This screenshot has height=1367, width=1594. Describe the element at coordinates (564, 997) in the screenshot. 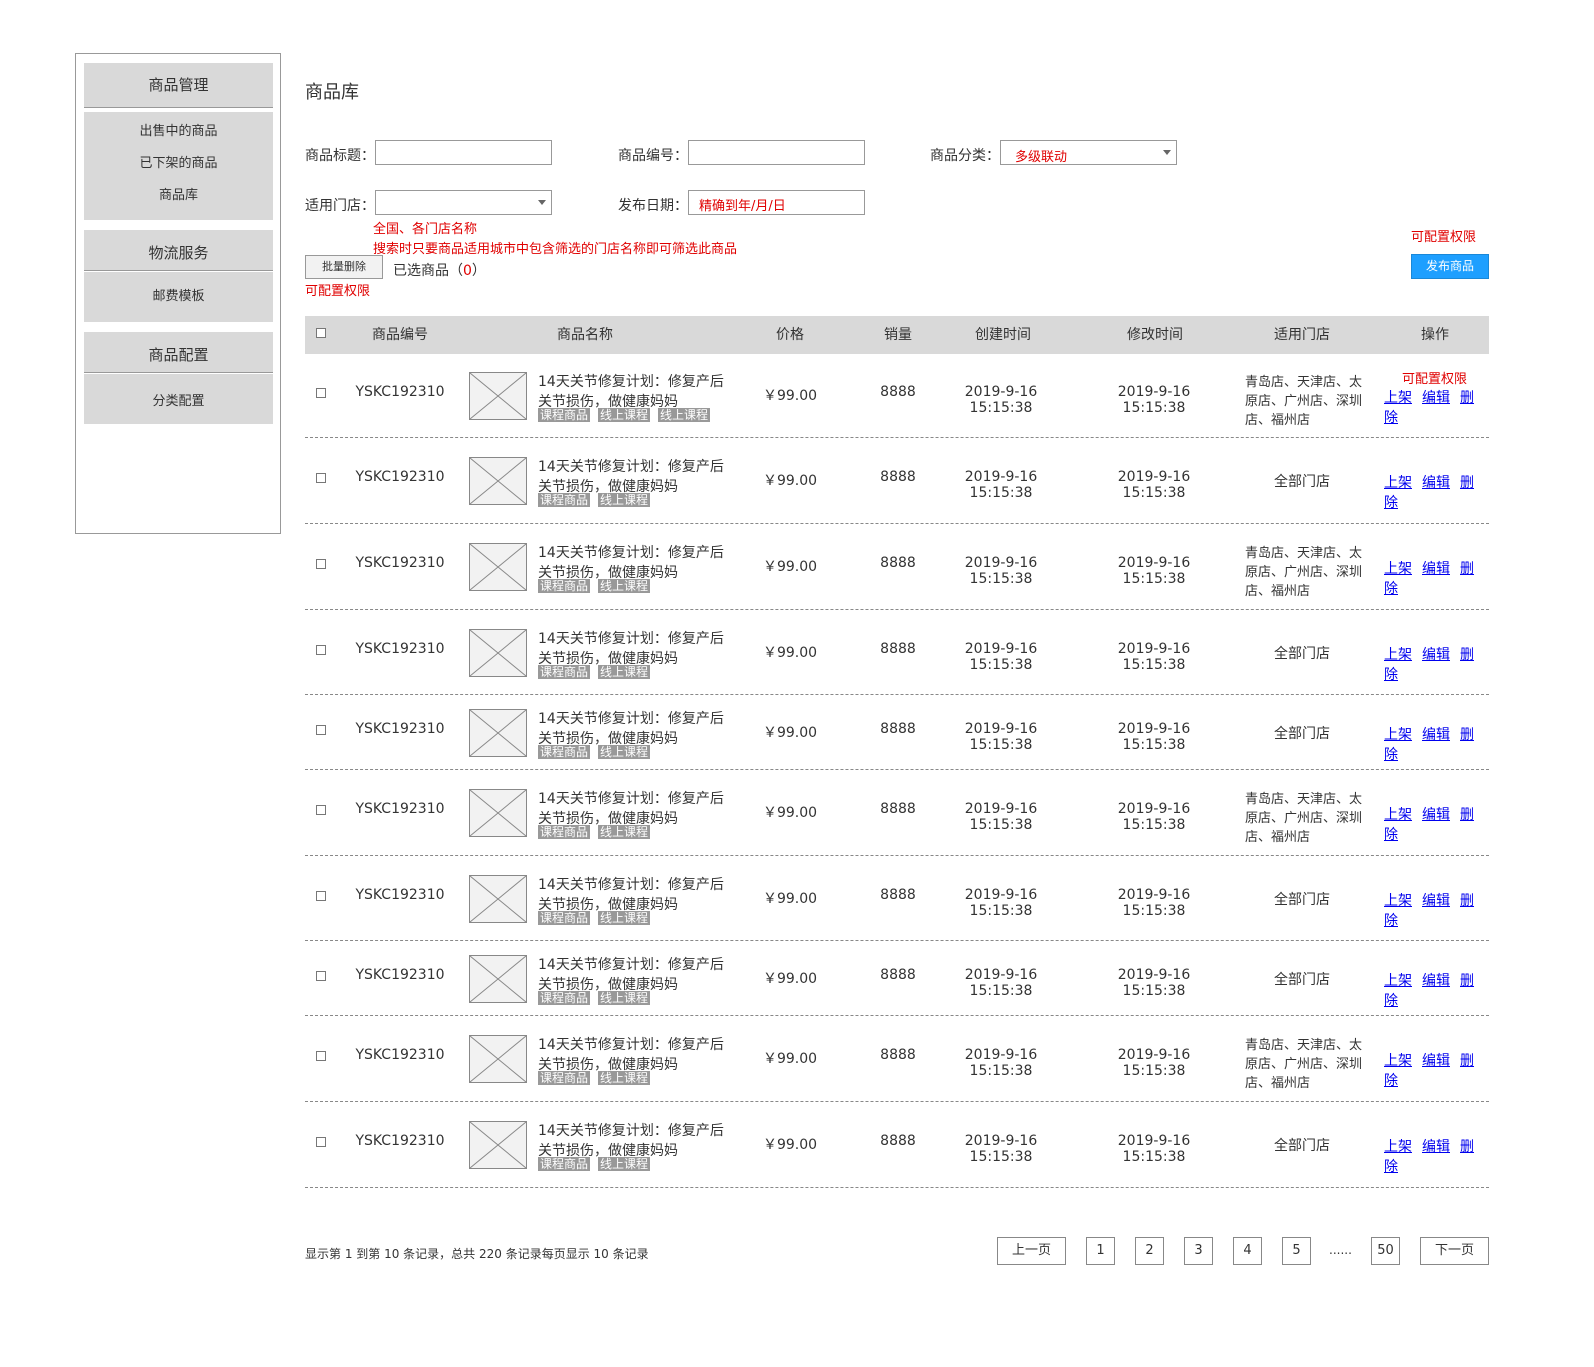

I see `product-tag: 课程商品` at that location.